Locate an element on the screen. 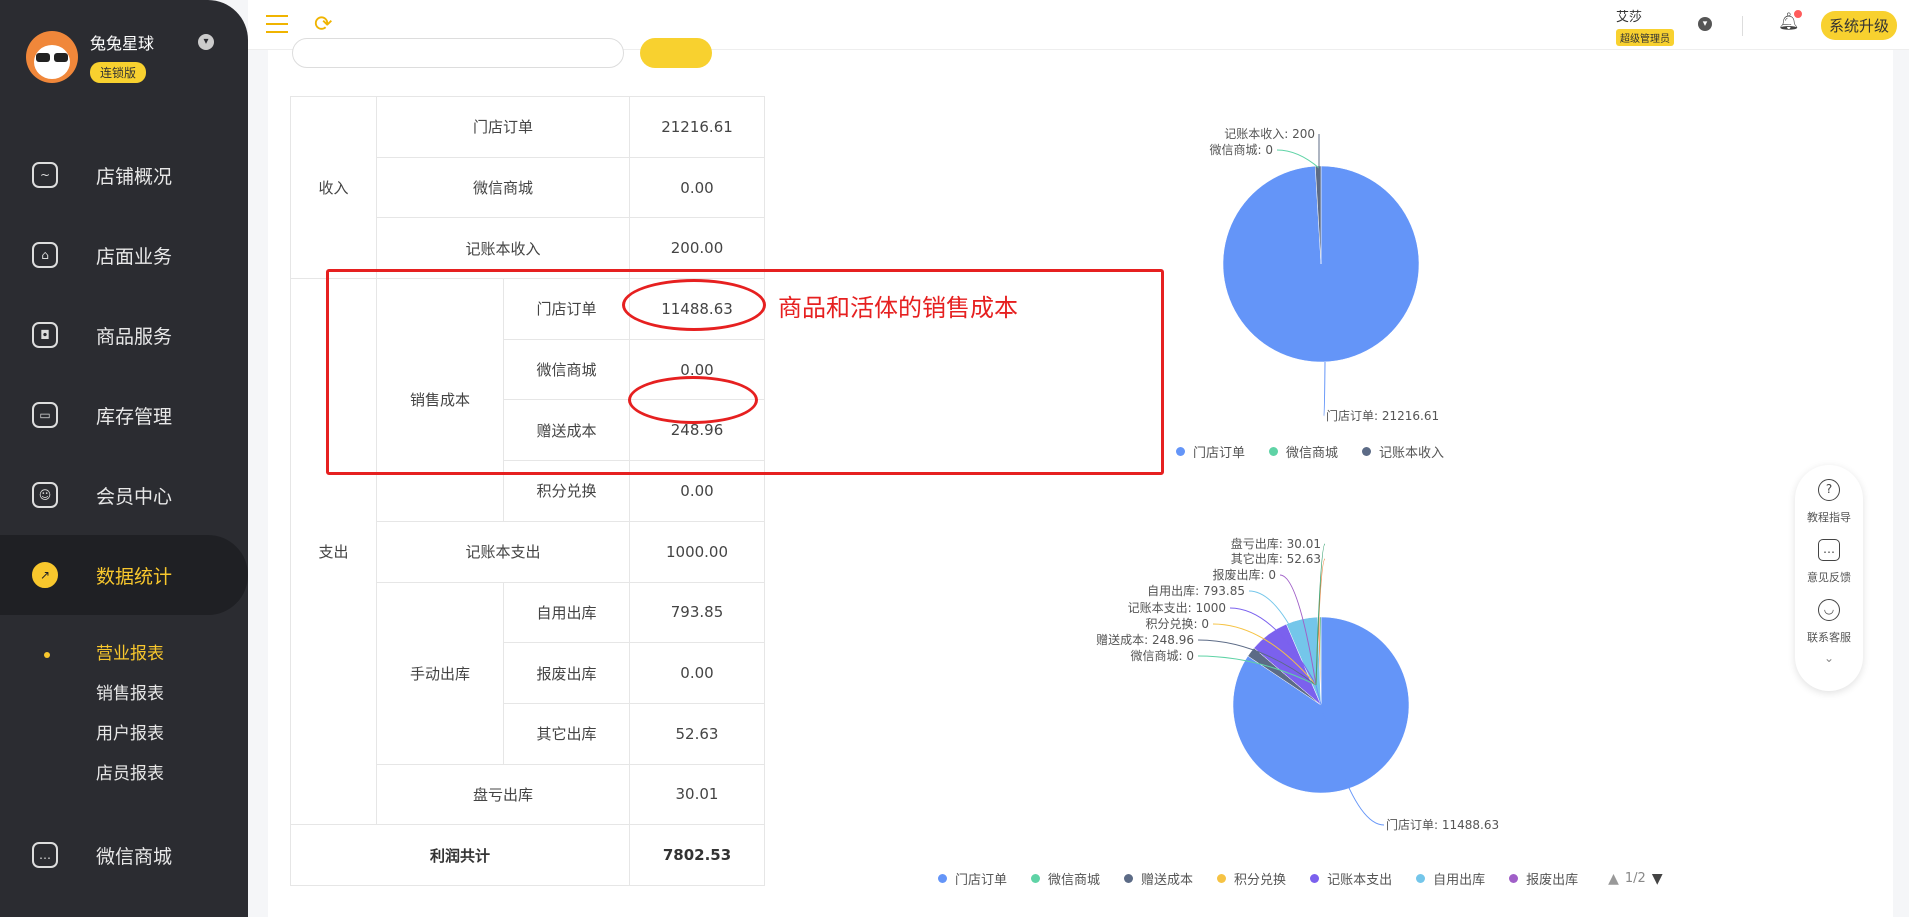 Image resolution: width=1909 pixels, height=917 pixels. upgrade-button: 系统升级 is located at coordinates (1859, 25).